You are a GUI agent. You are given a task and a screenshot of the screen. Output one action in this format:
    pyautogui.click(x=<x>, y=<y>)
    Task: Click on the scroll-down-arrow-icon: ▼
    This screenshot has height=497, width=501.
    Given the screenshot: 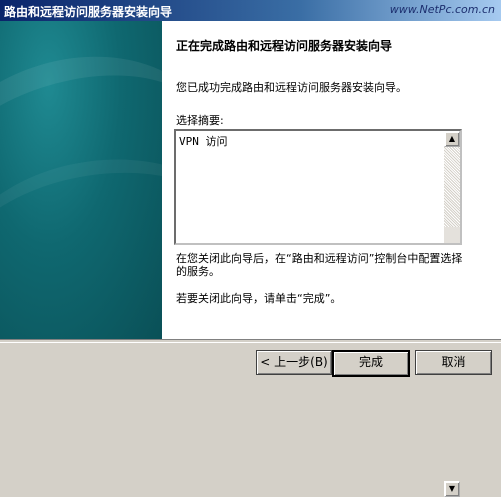 What is the action you would take?
    pyautogui.click(x=452, y=489)
    